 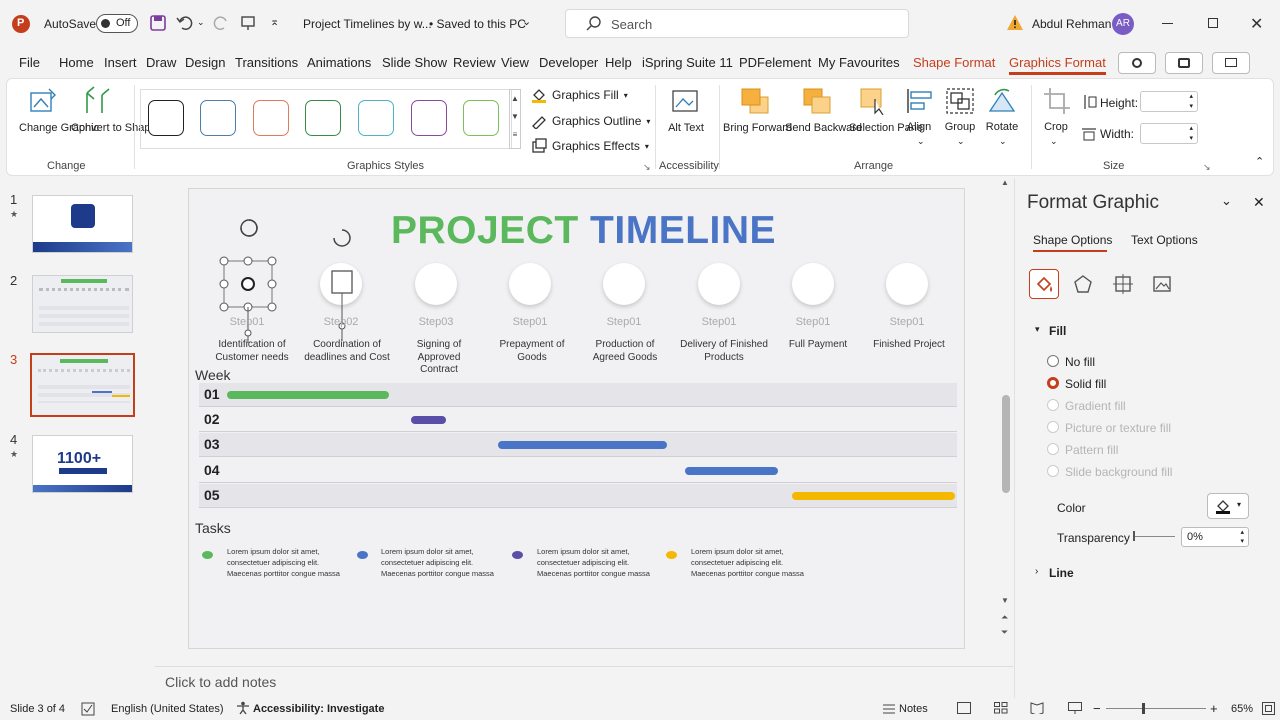 What do you see at coordinates (1154, 536) in the screenshot?
I see `transparency-slider` at bounding box center [1154, 536].